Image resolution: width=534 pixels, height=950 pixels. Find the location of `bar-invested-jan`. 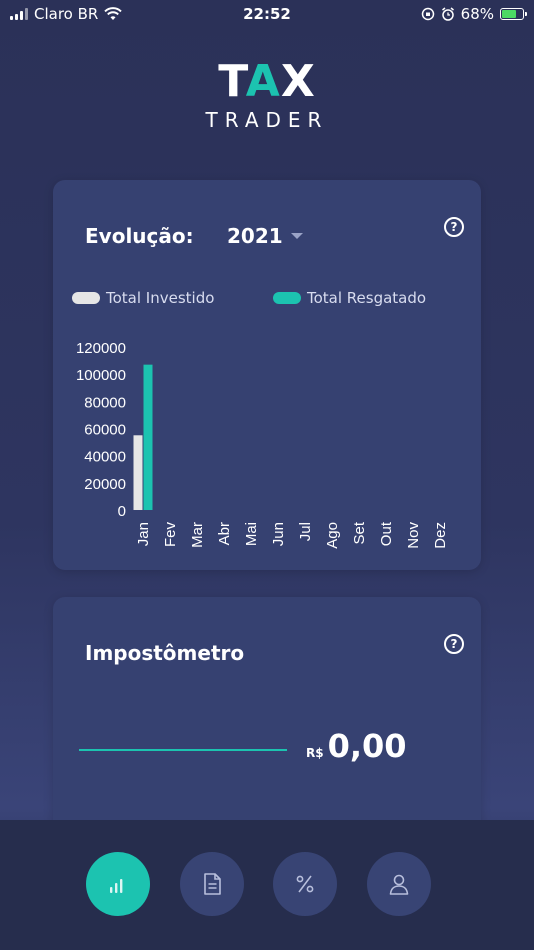

bar-invested-jan is located at coordinates (138, 472).